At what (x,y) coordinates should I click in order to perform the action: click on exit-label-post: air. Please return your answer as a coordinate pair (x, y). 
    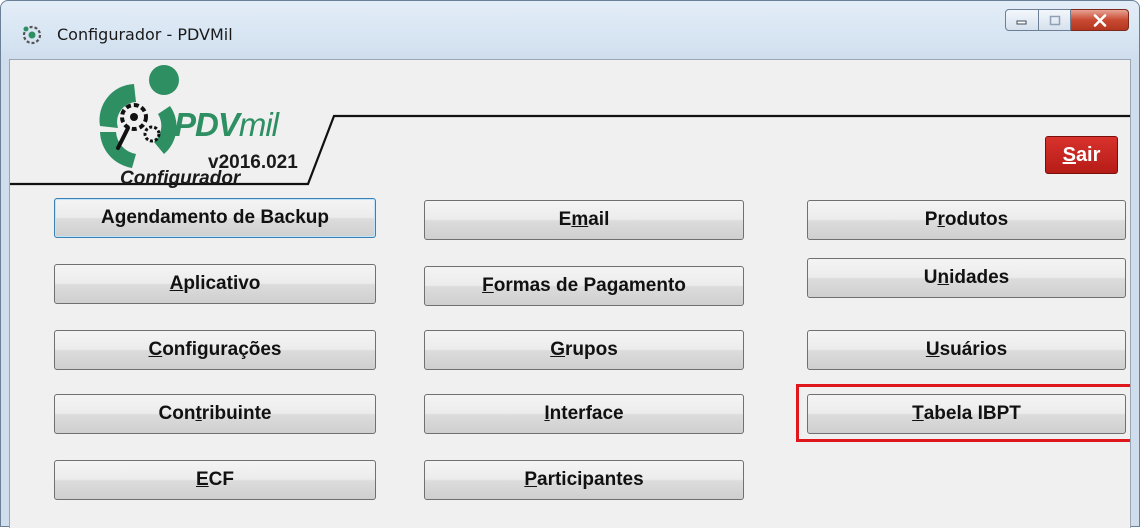
    Looking at the image, I should click on (1088, 155).